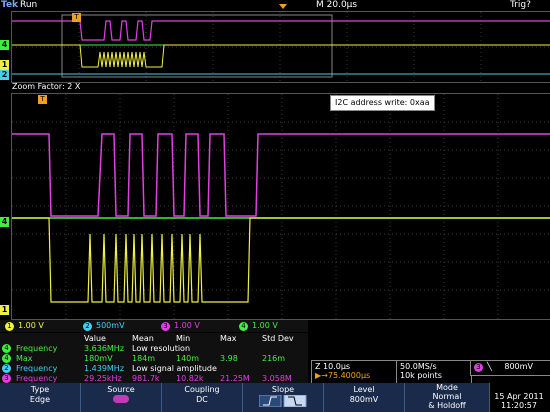 This screenshot has width=550, height=412. I want to click on measurement-row: 4 Max 180mV 184m 140m 3.98 216m, so click(154, 358).